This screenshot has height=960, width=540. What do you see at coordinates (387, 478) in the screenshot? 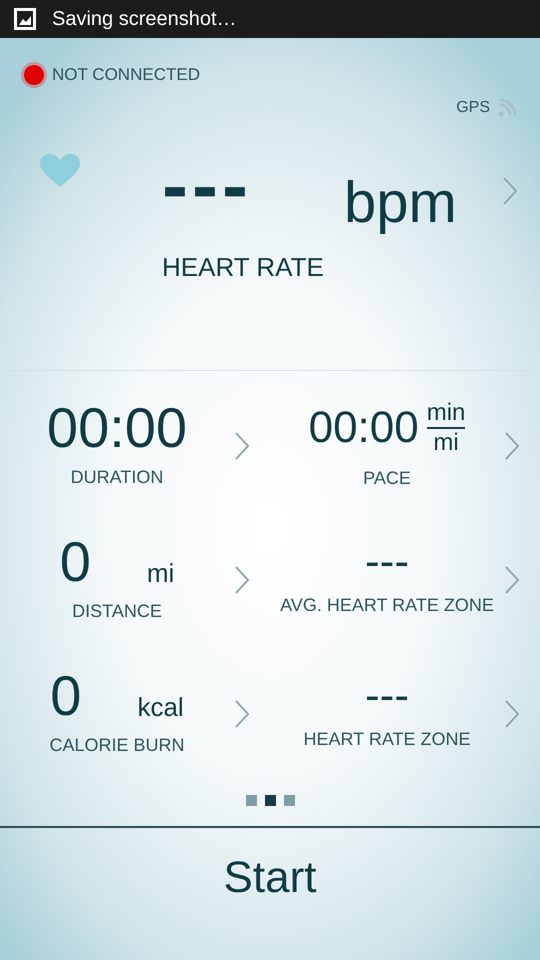
I see `metric-label: PACE` at bounding box center [387, 478].